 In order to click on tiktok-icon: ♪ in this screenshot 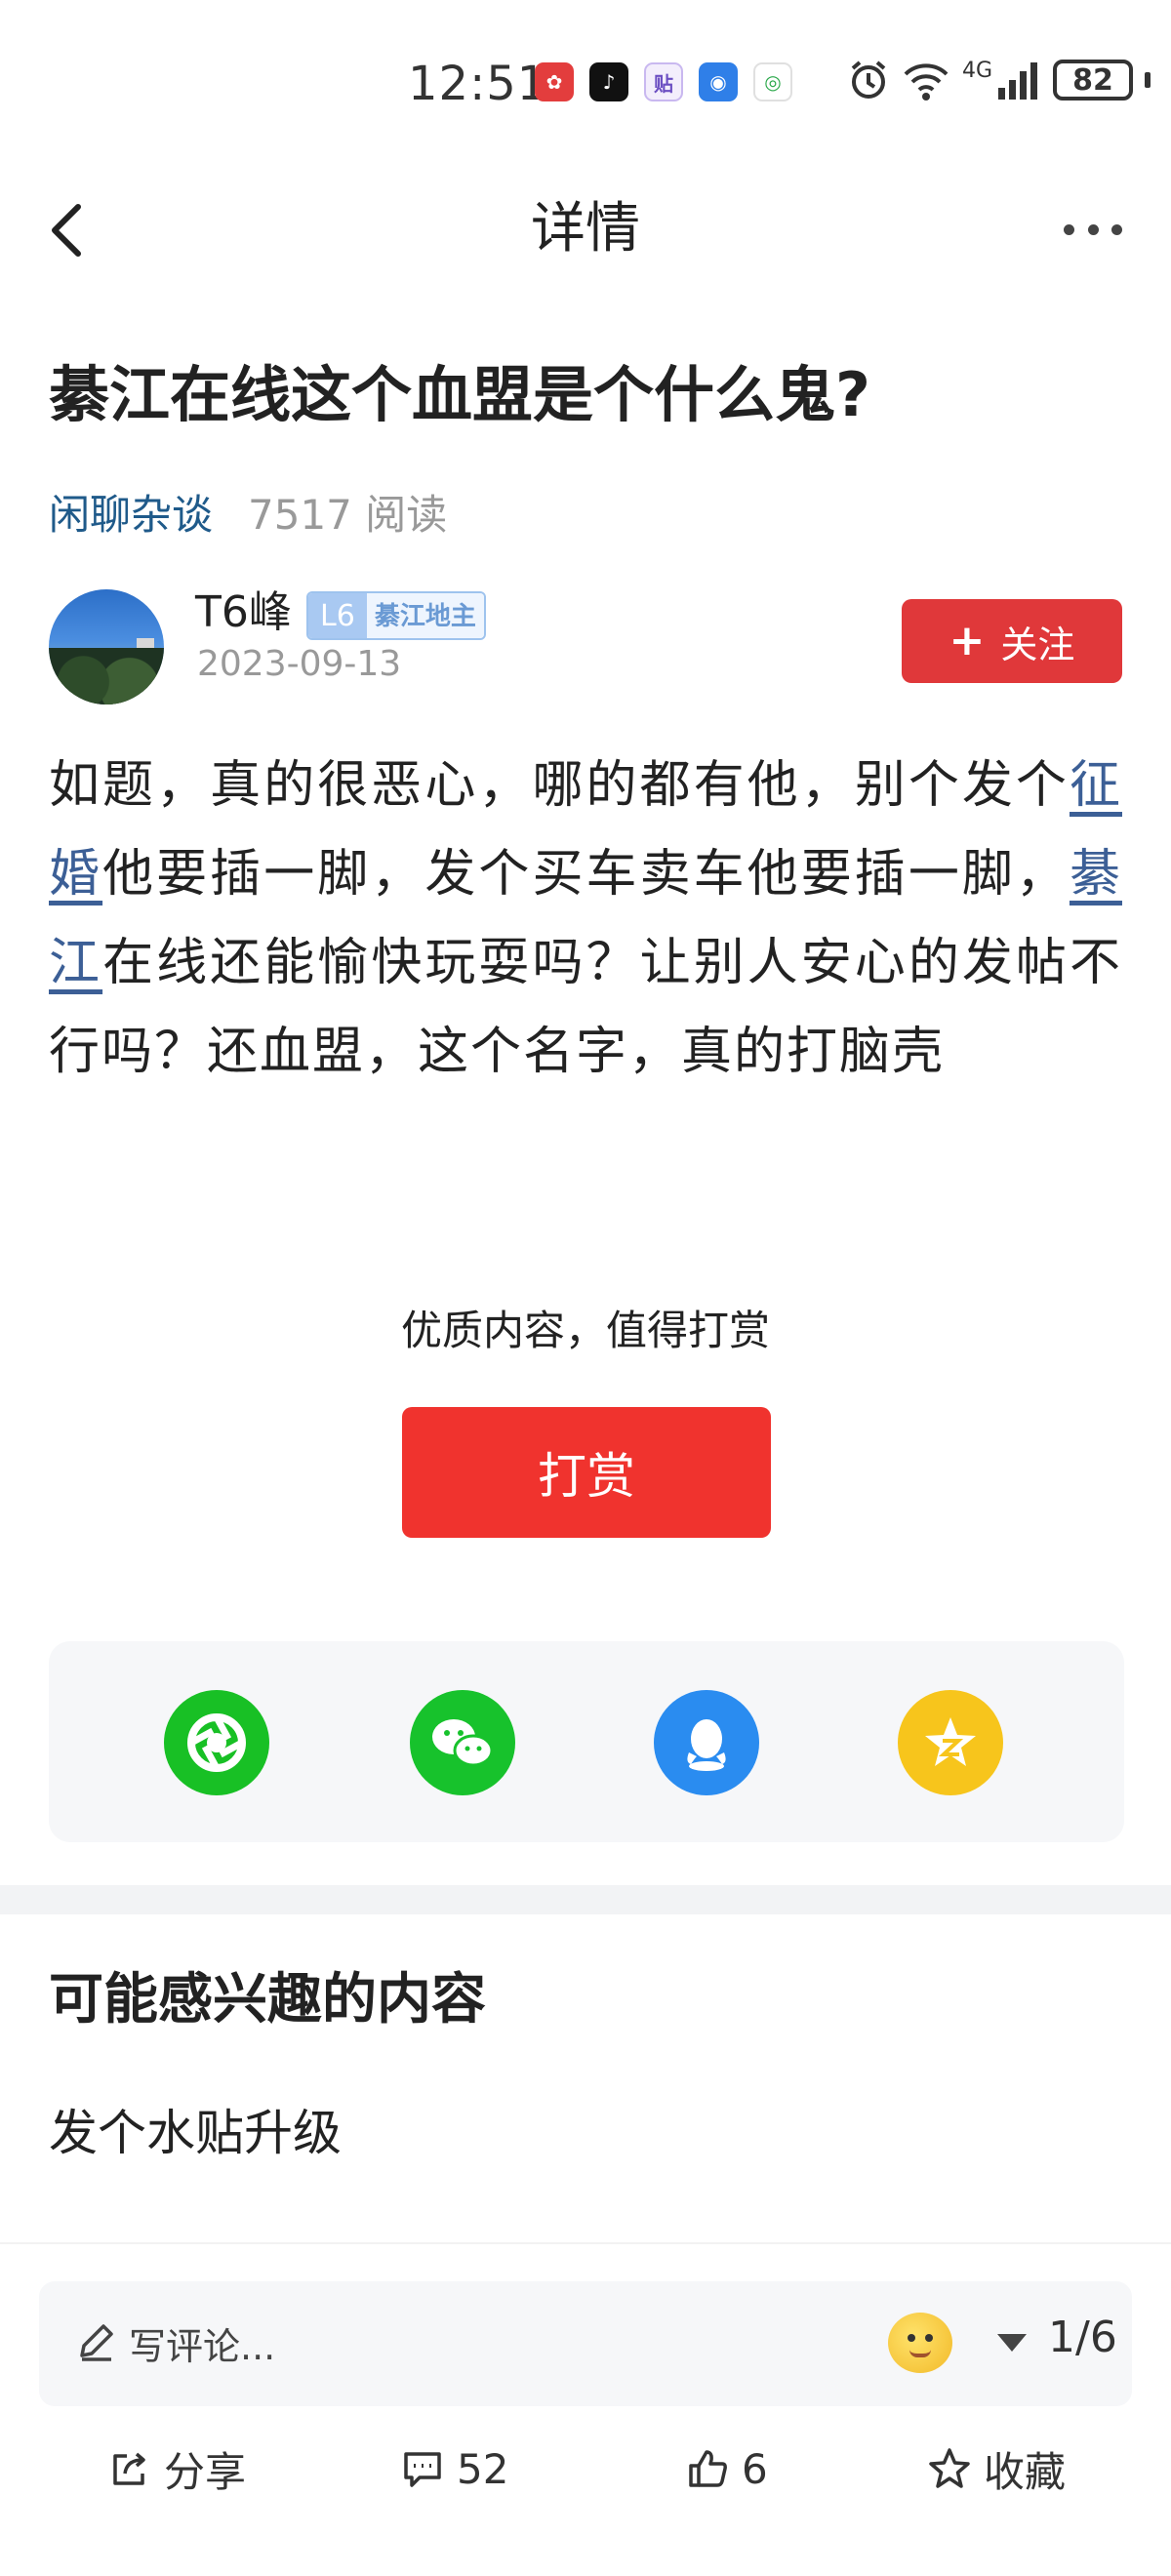, I will do `click(608, 81)`.